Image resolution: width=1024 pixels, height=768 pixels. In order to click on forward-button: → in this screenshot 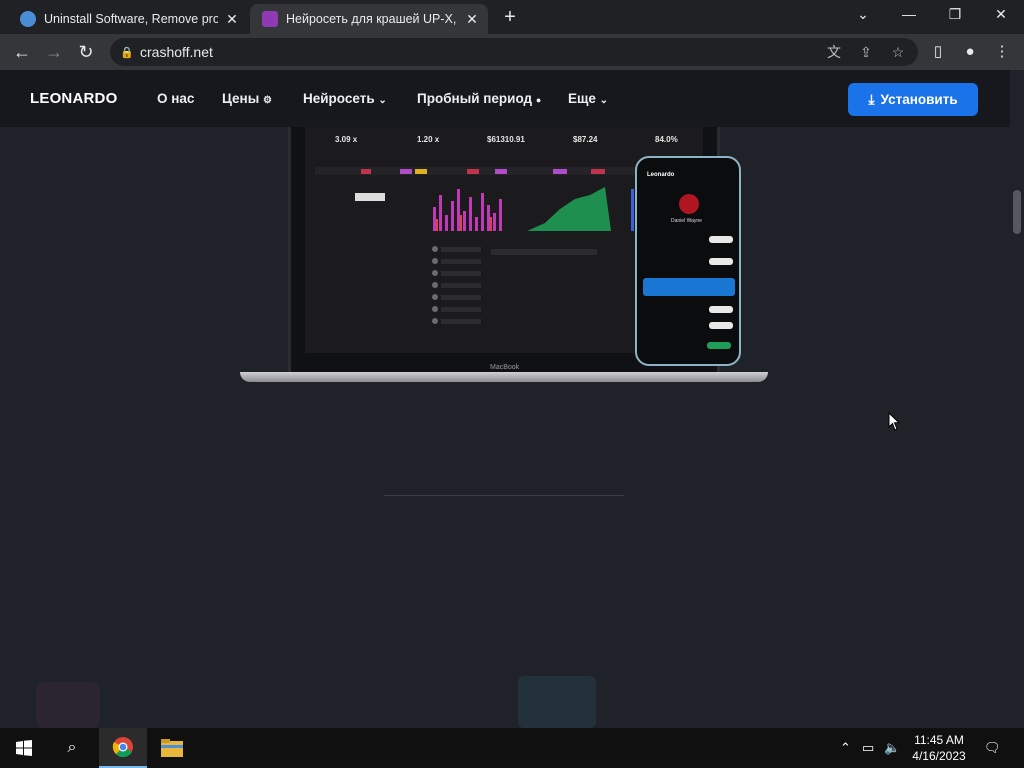, I will do `click(54, 52)`.